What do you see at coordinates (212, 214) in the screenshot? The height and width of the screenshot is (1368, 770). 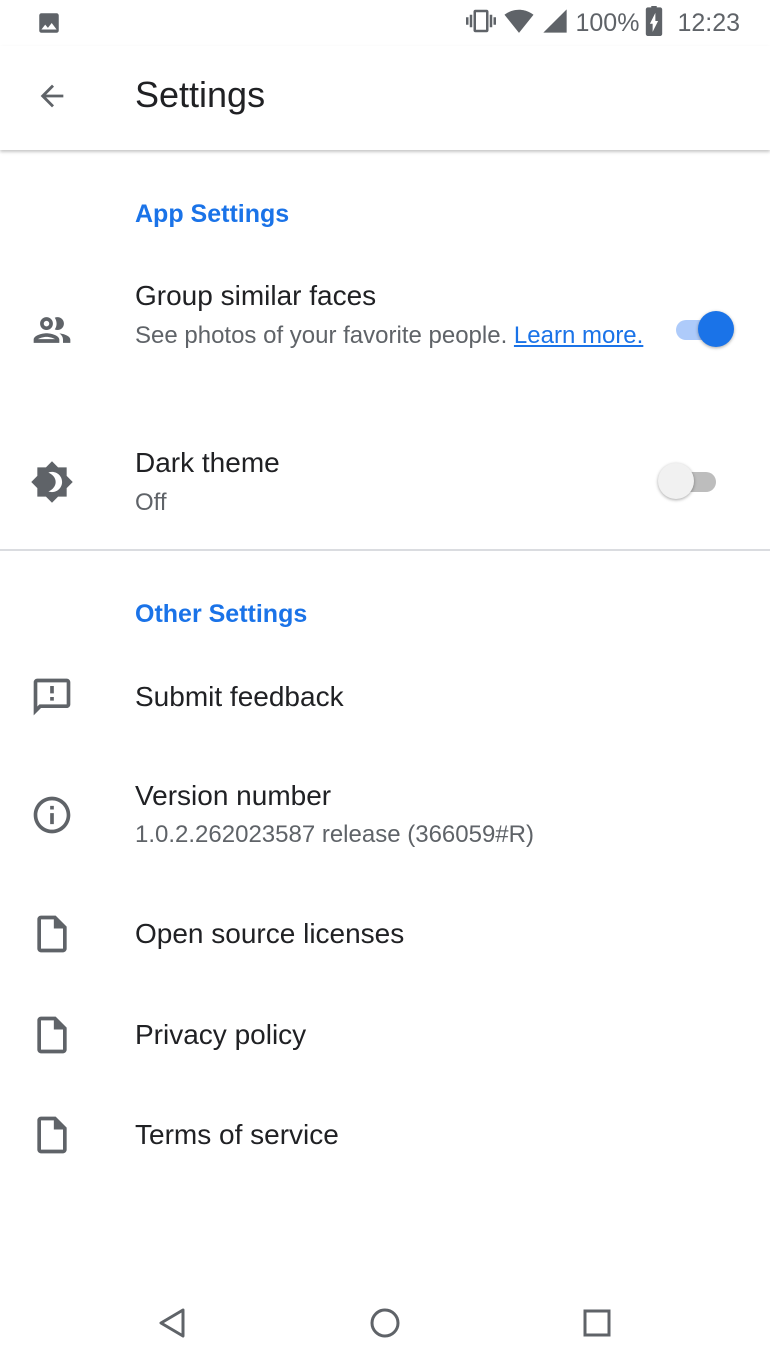 I see `section-header-app-settings: App Settings` at bounding box center [212, 214].